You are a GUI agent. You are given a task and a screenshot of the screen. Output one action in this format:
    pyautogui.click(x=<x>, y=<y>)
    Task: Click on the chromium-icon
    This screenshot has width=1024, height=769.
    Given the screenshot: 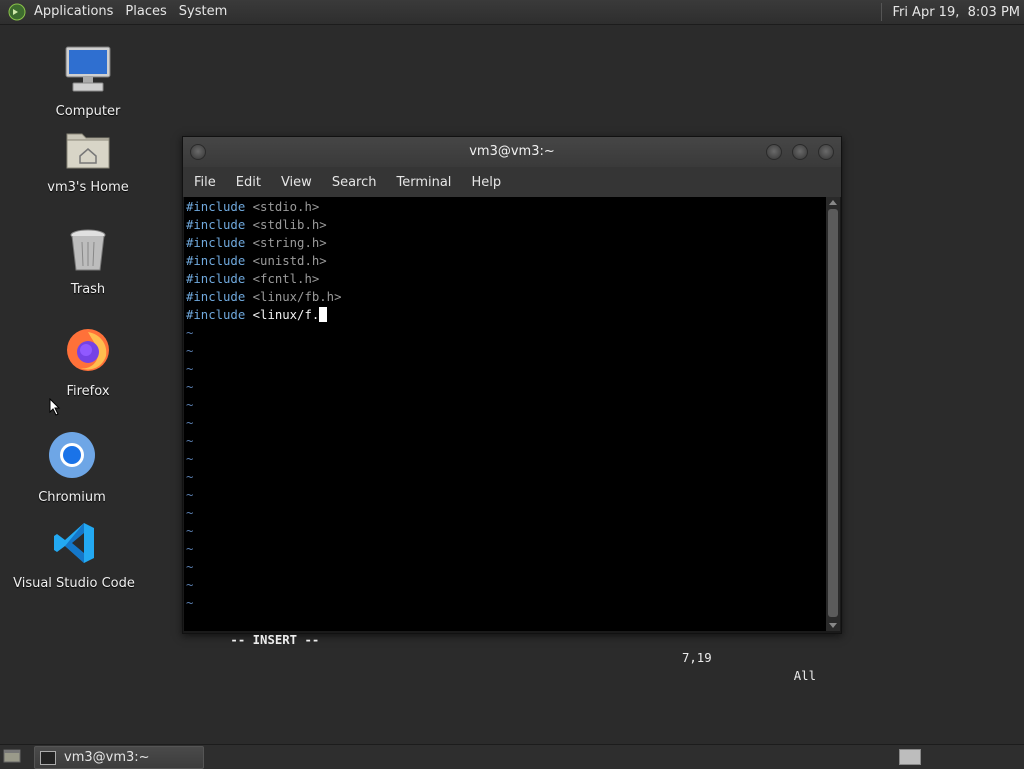 What is the action you would take?
    pyautogui.click(x=72, y=455)
    